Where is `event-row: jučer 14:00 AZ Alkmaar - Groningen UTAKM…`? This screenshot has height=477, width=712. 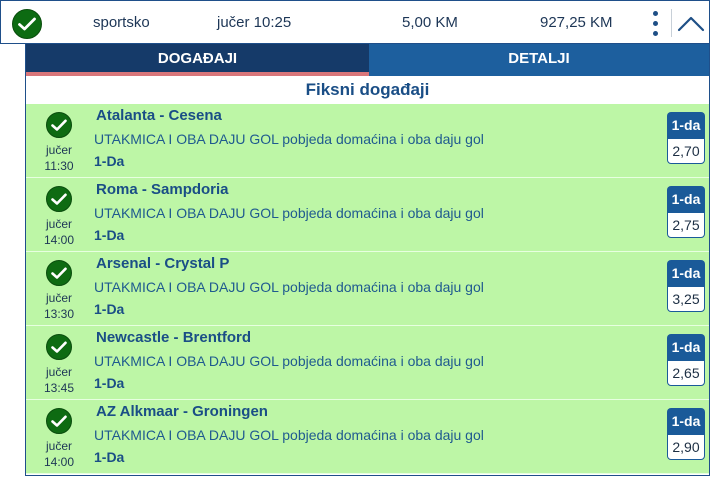
event-row: jučer 14:00 AZ Alkmaar - Groningen UTAKM… is located at coordinates (367, 437).